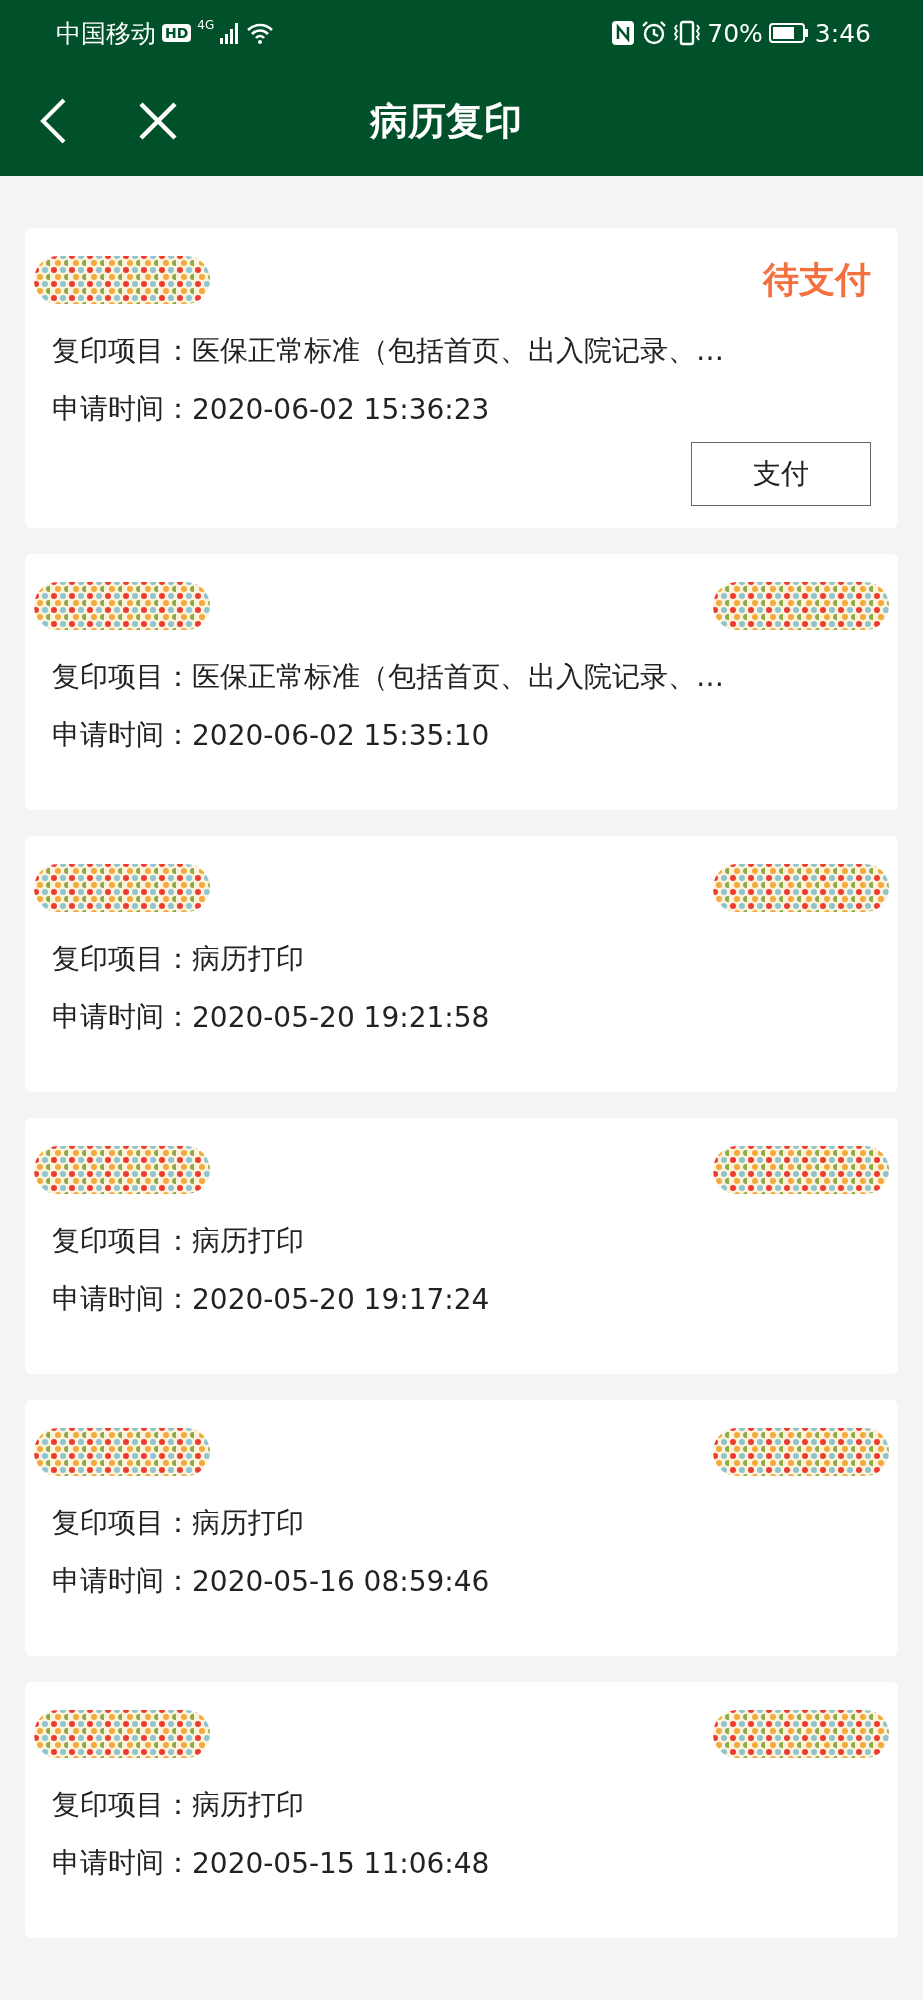 This screenshot has height=2000, width=923. Describe the element at coordinates (461, 964) in the screenshot. I see `record-card: 复印项目：病历打印 申请时间：2020-05-20 19:21:58` at that location.